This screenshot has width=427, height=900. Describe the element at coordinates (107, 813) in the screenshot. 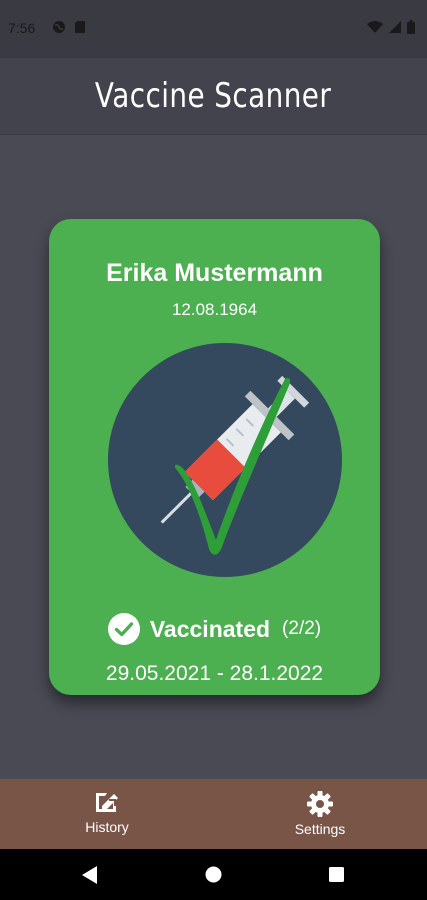

I see `nav-history: History` at that location.